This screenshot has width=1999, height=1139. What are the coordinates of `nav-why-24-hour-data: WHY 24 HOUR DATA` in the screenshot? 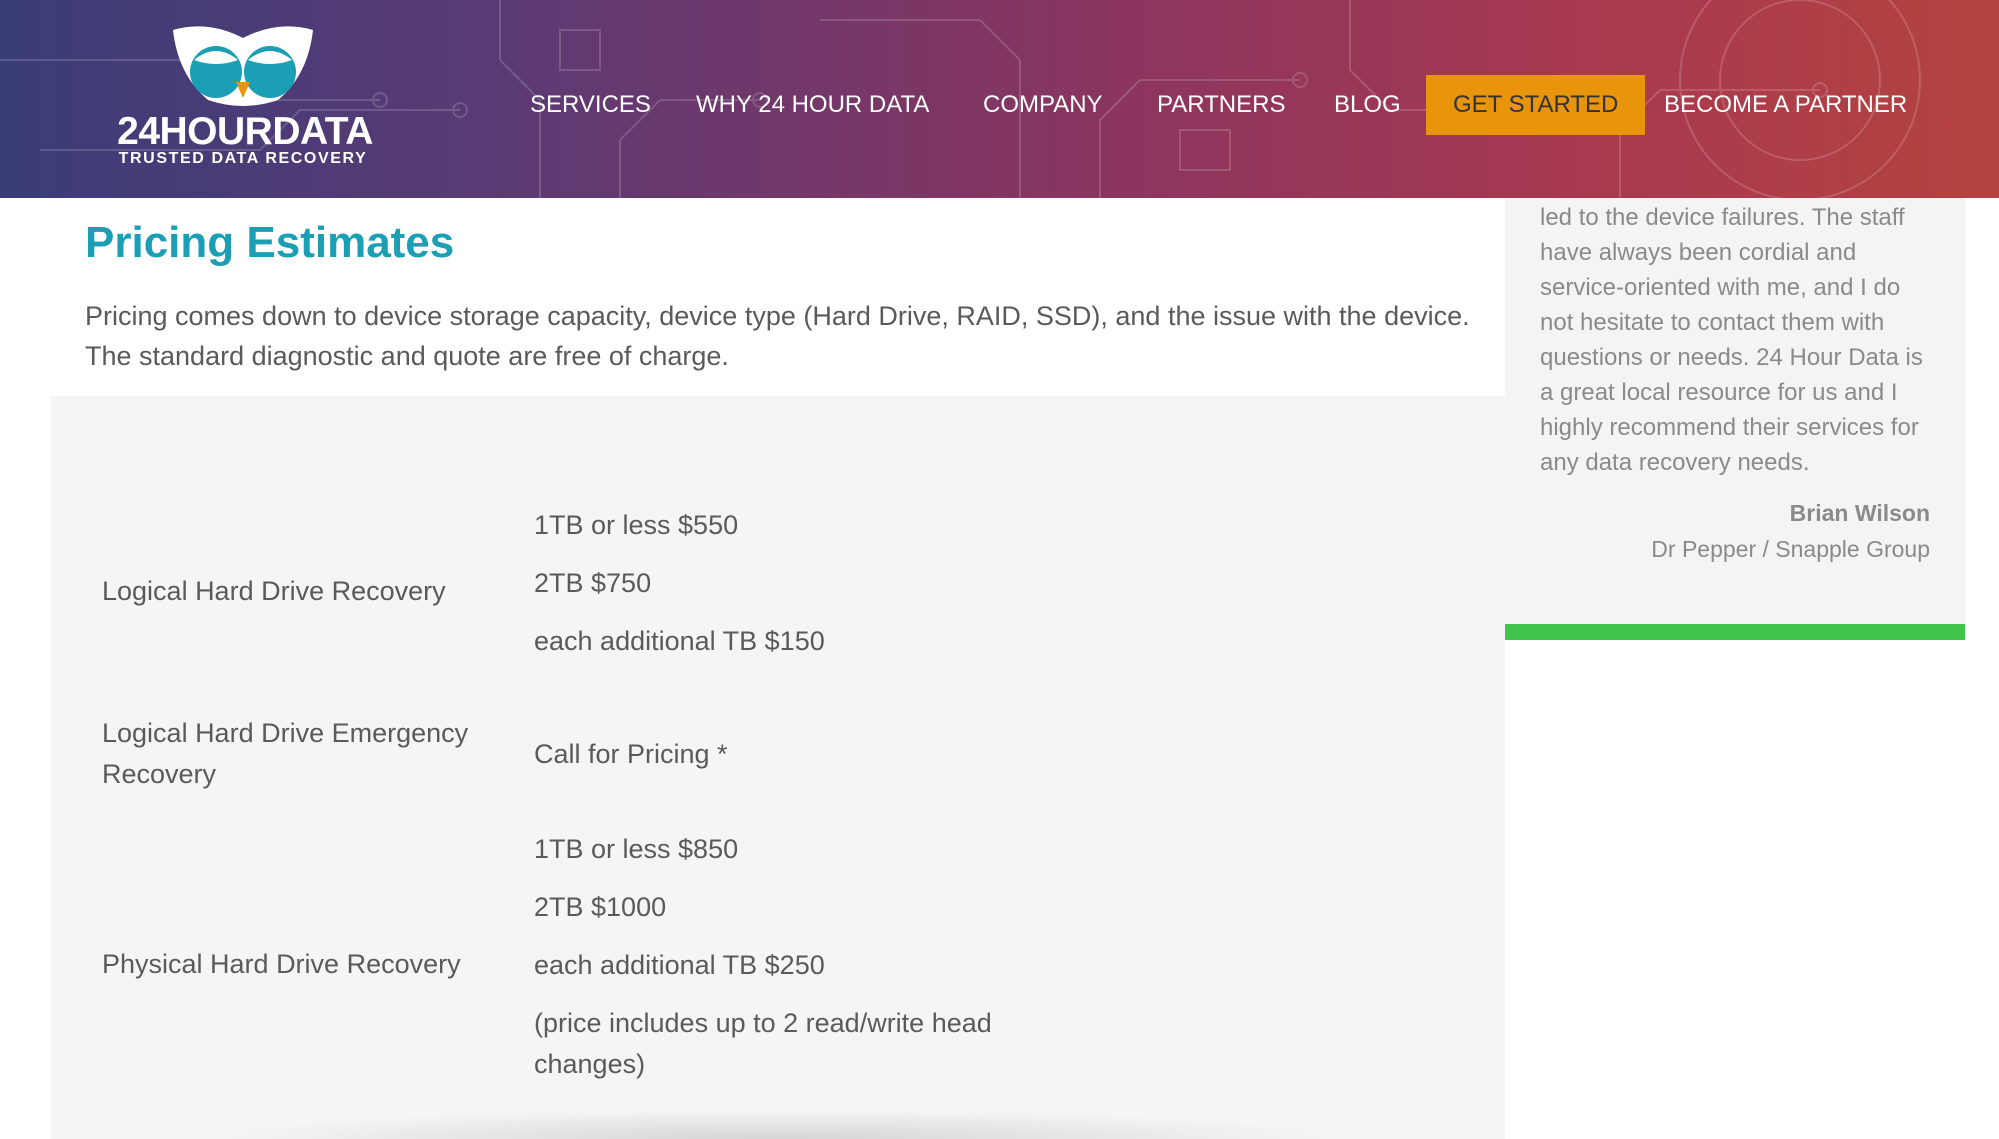 It's located at (812, 105).